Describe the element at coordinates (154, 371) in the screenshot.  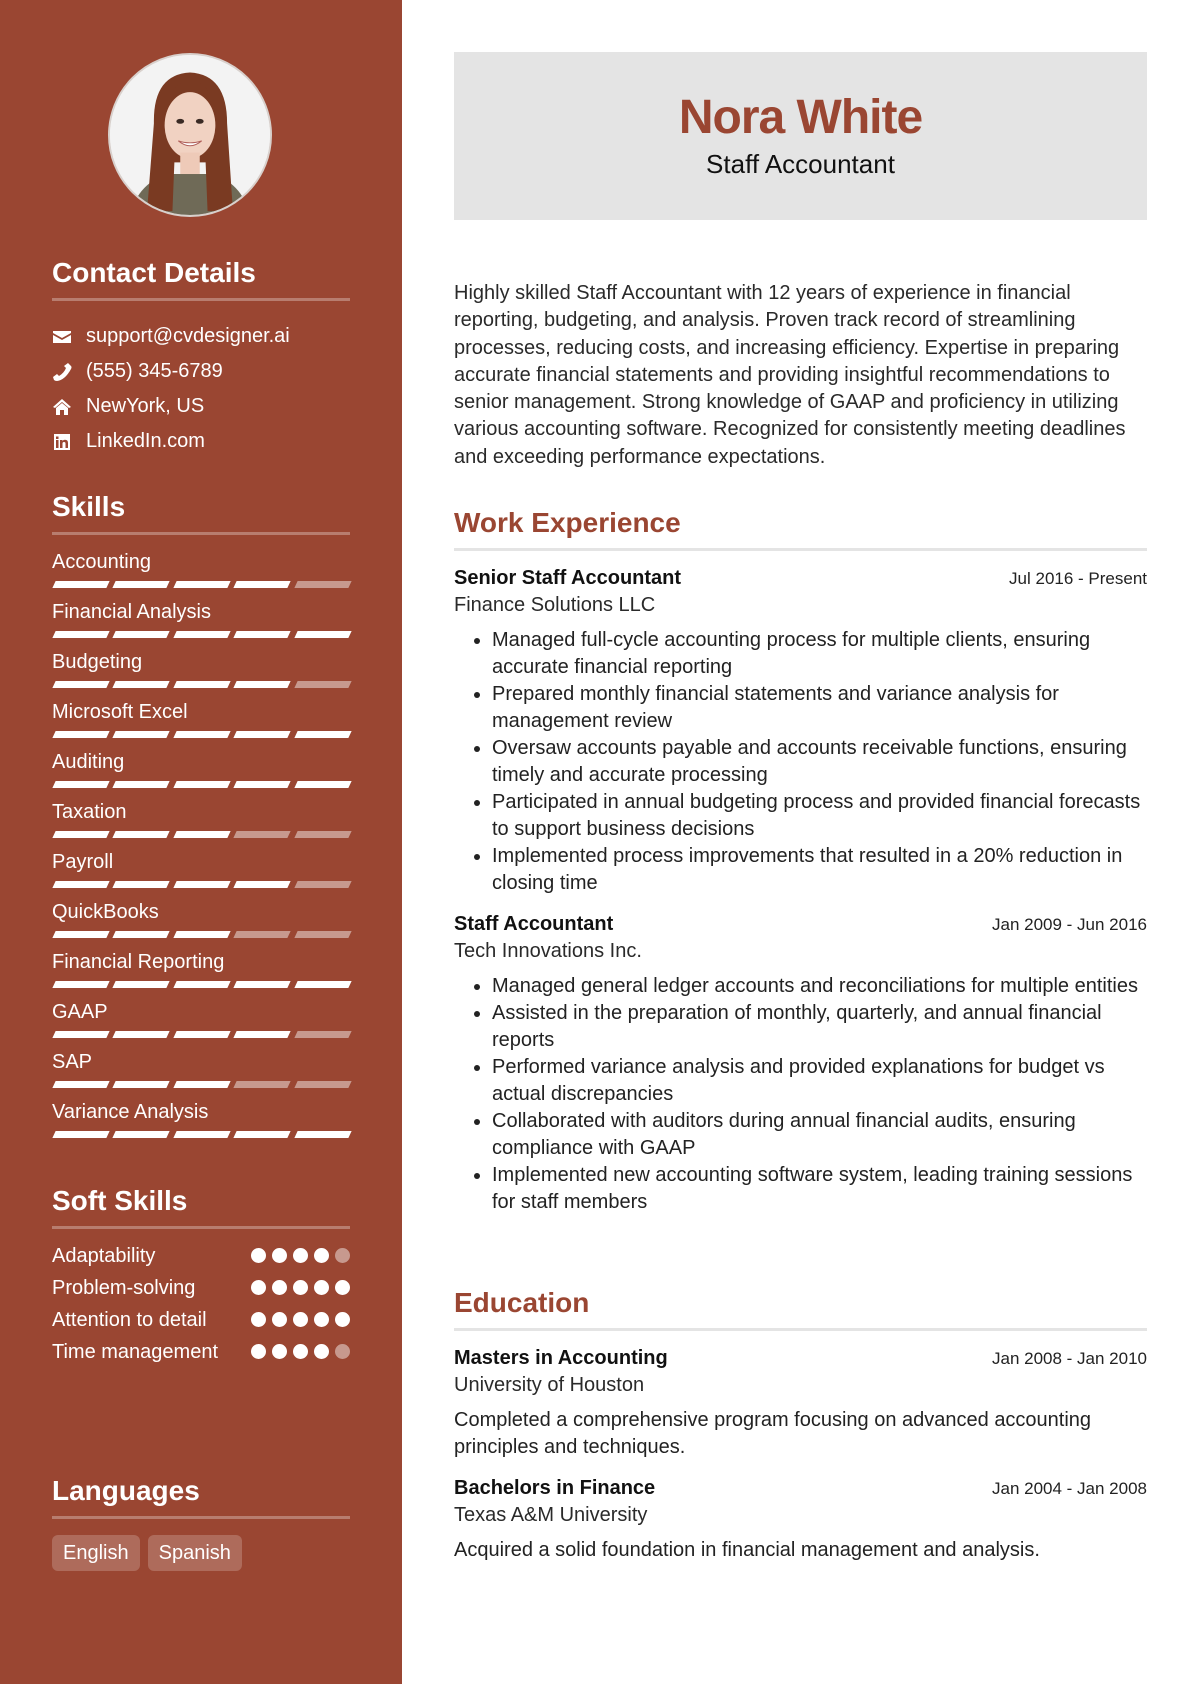
I see `contact-phone-text: (555) 345-6789` at that location.